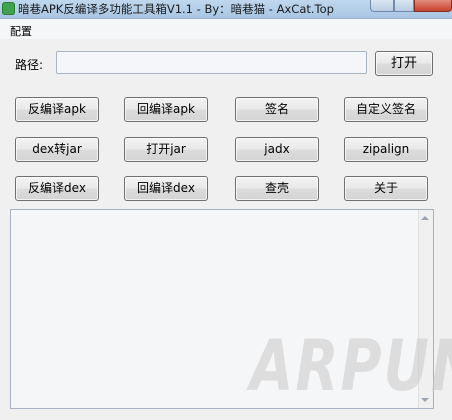 This screenshot has width=452, height=420. Describe the element at coordinates (57, 149) in the screenshot. I see `dex-to-jar-button: dex转jar` at that location.